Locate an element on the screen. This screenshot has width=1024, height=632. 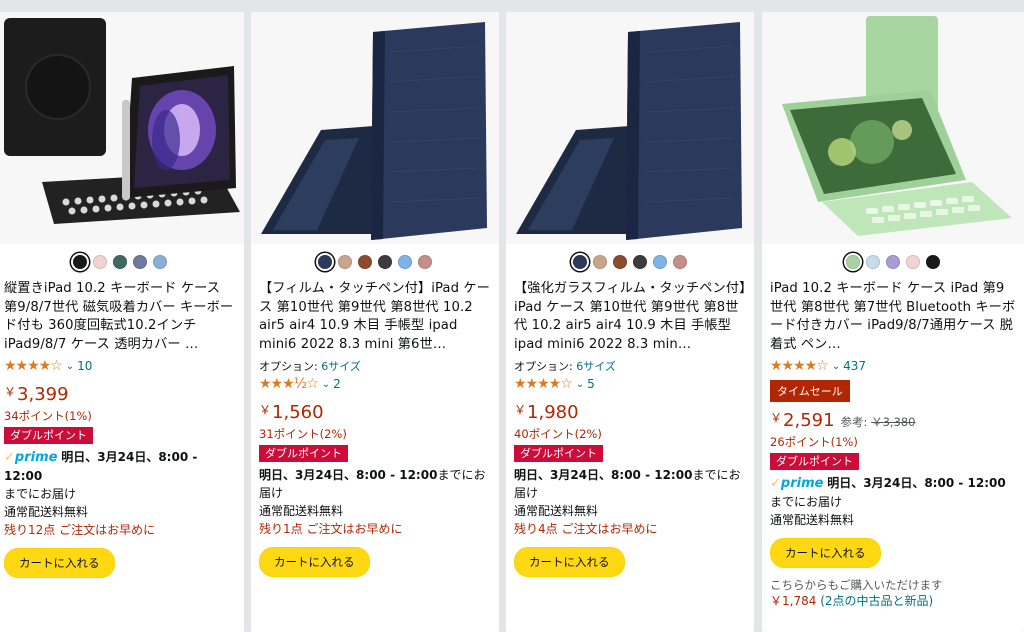
ipad-keyboard-case-green-icon is located at coordinates (893, 128).